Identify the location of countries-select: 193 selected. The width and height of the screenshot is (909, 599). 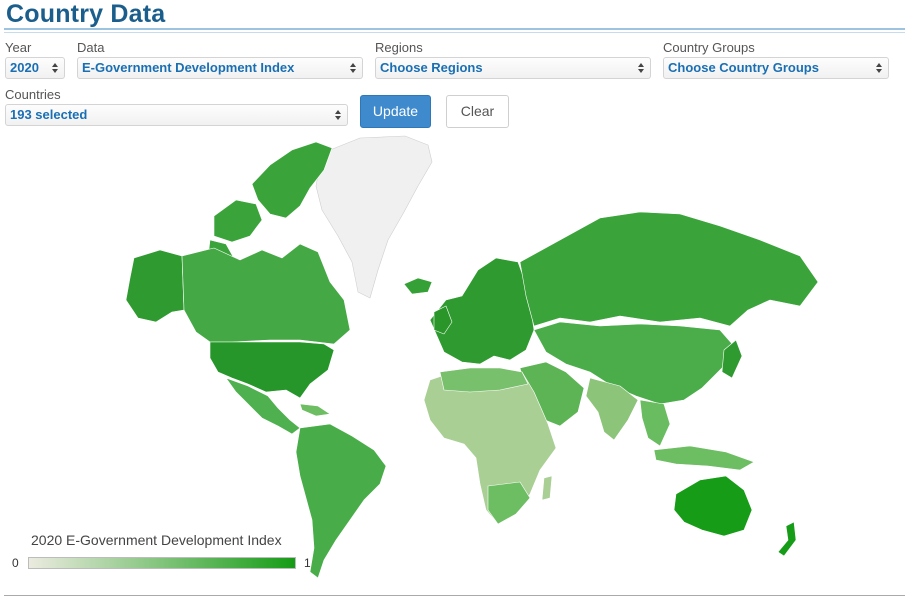
(176, 115).